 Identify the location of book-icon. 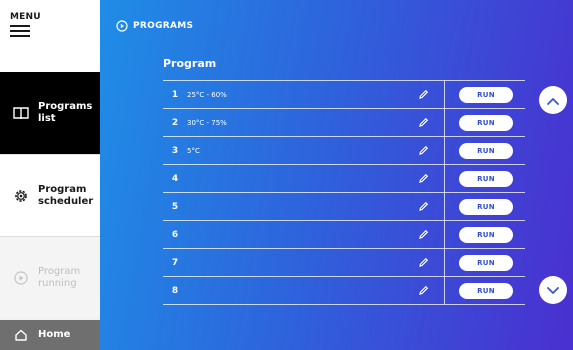
(21, 113).